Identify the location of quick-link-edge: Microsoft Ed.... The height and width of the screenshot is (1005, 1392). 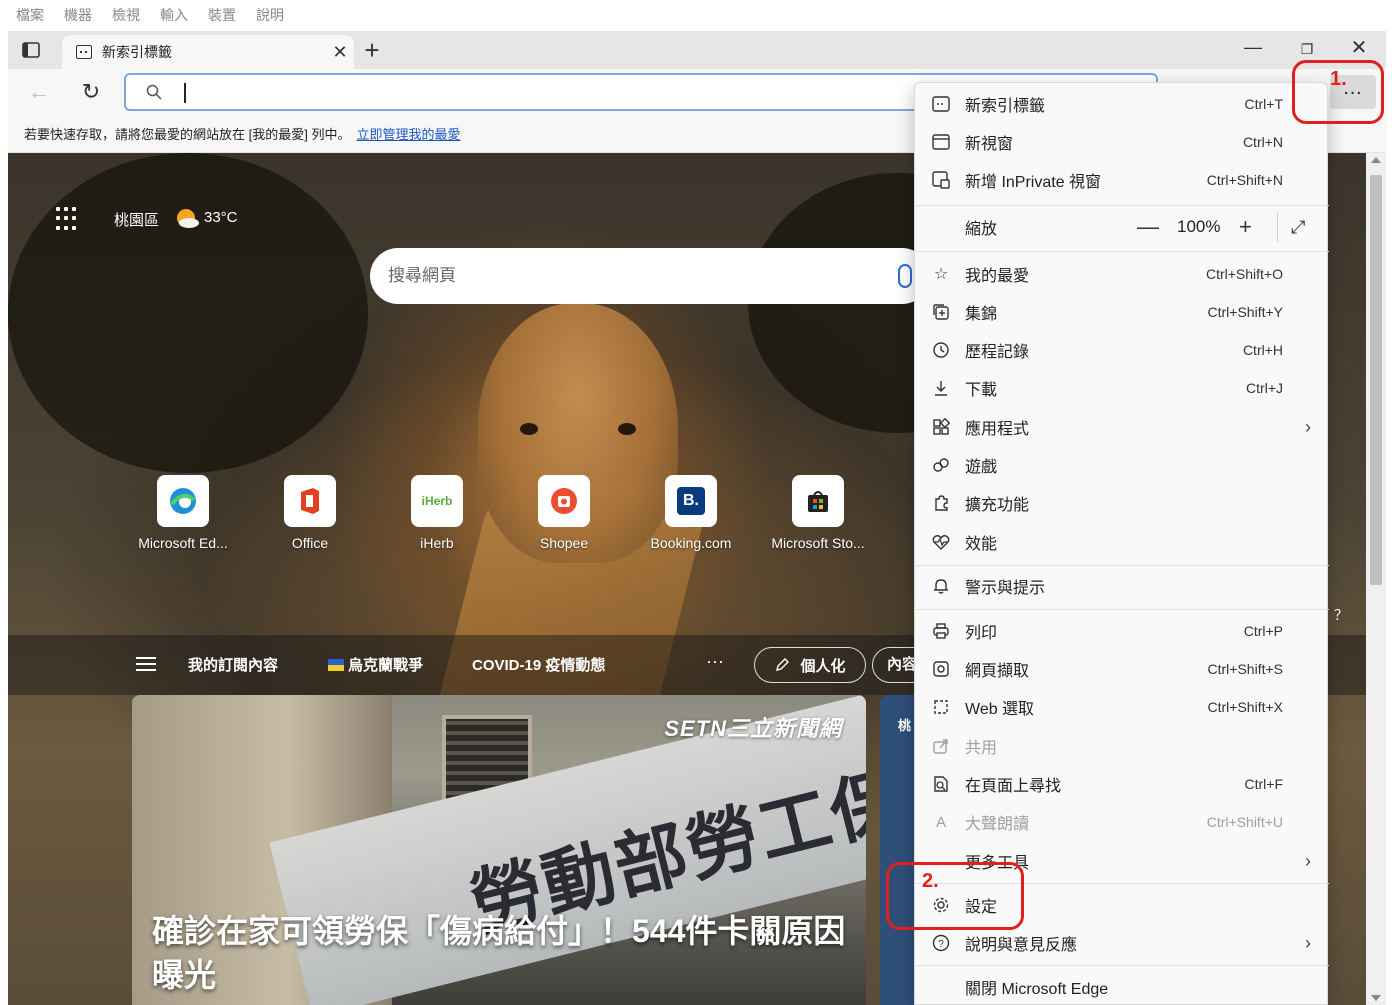
(183, 513).